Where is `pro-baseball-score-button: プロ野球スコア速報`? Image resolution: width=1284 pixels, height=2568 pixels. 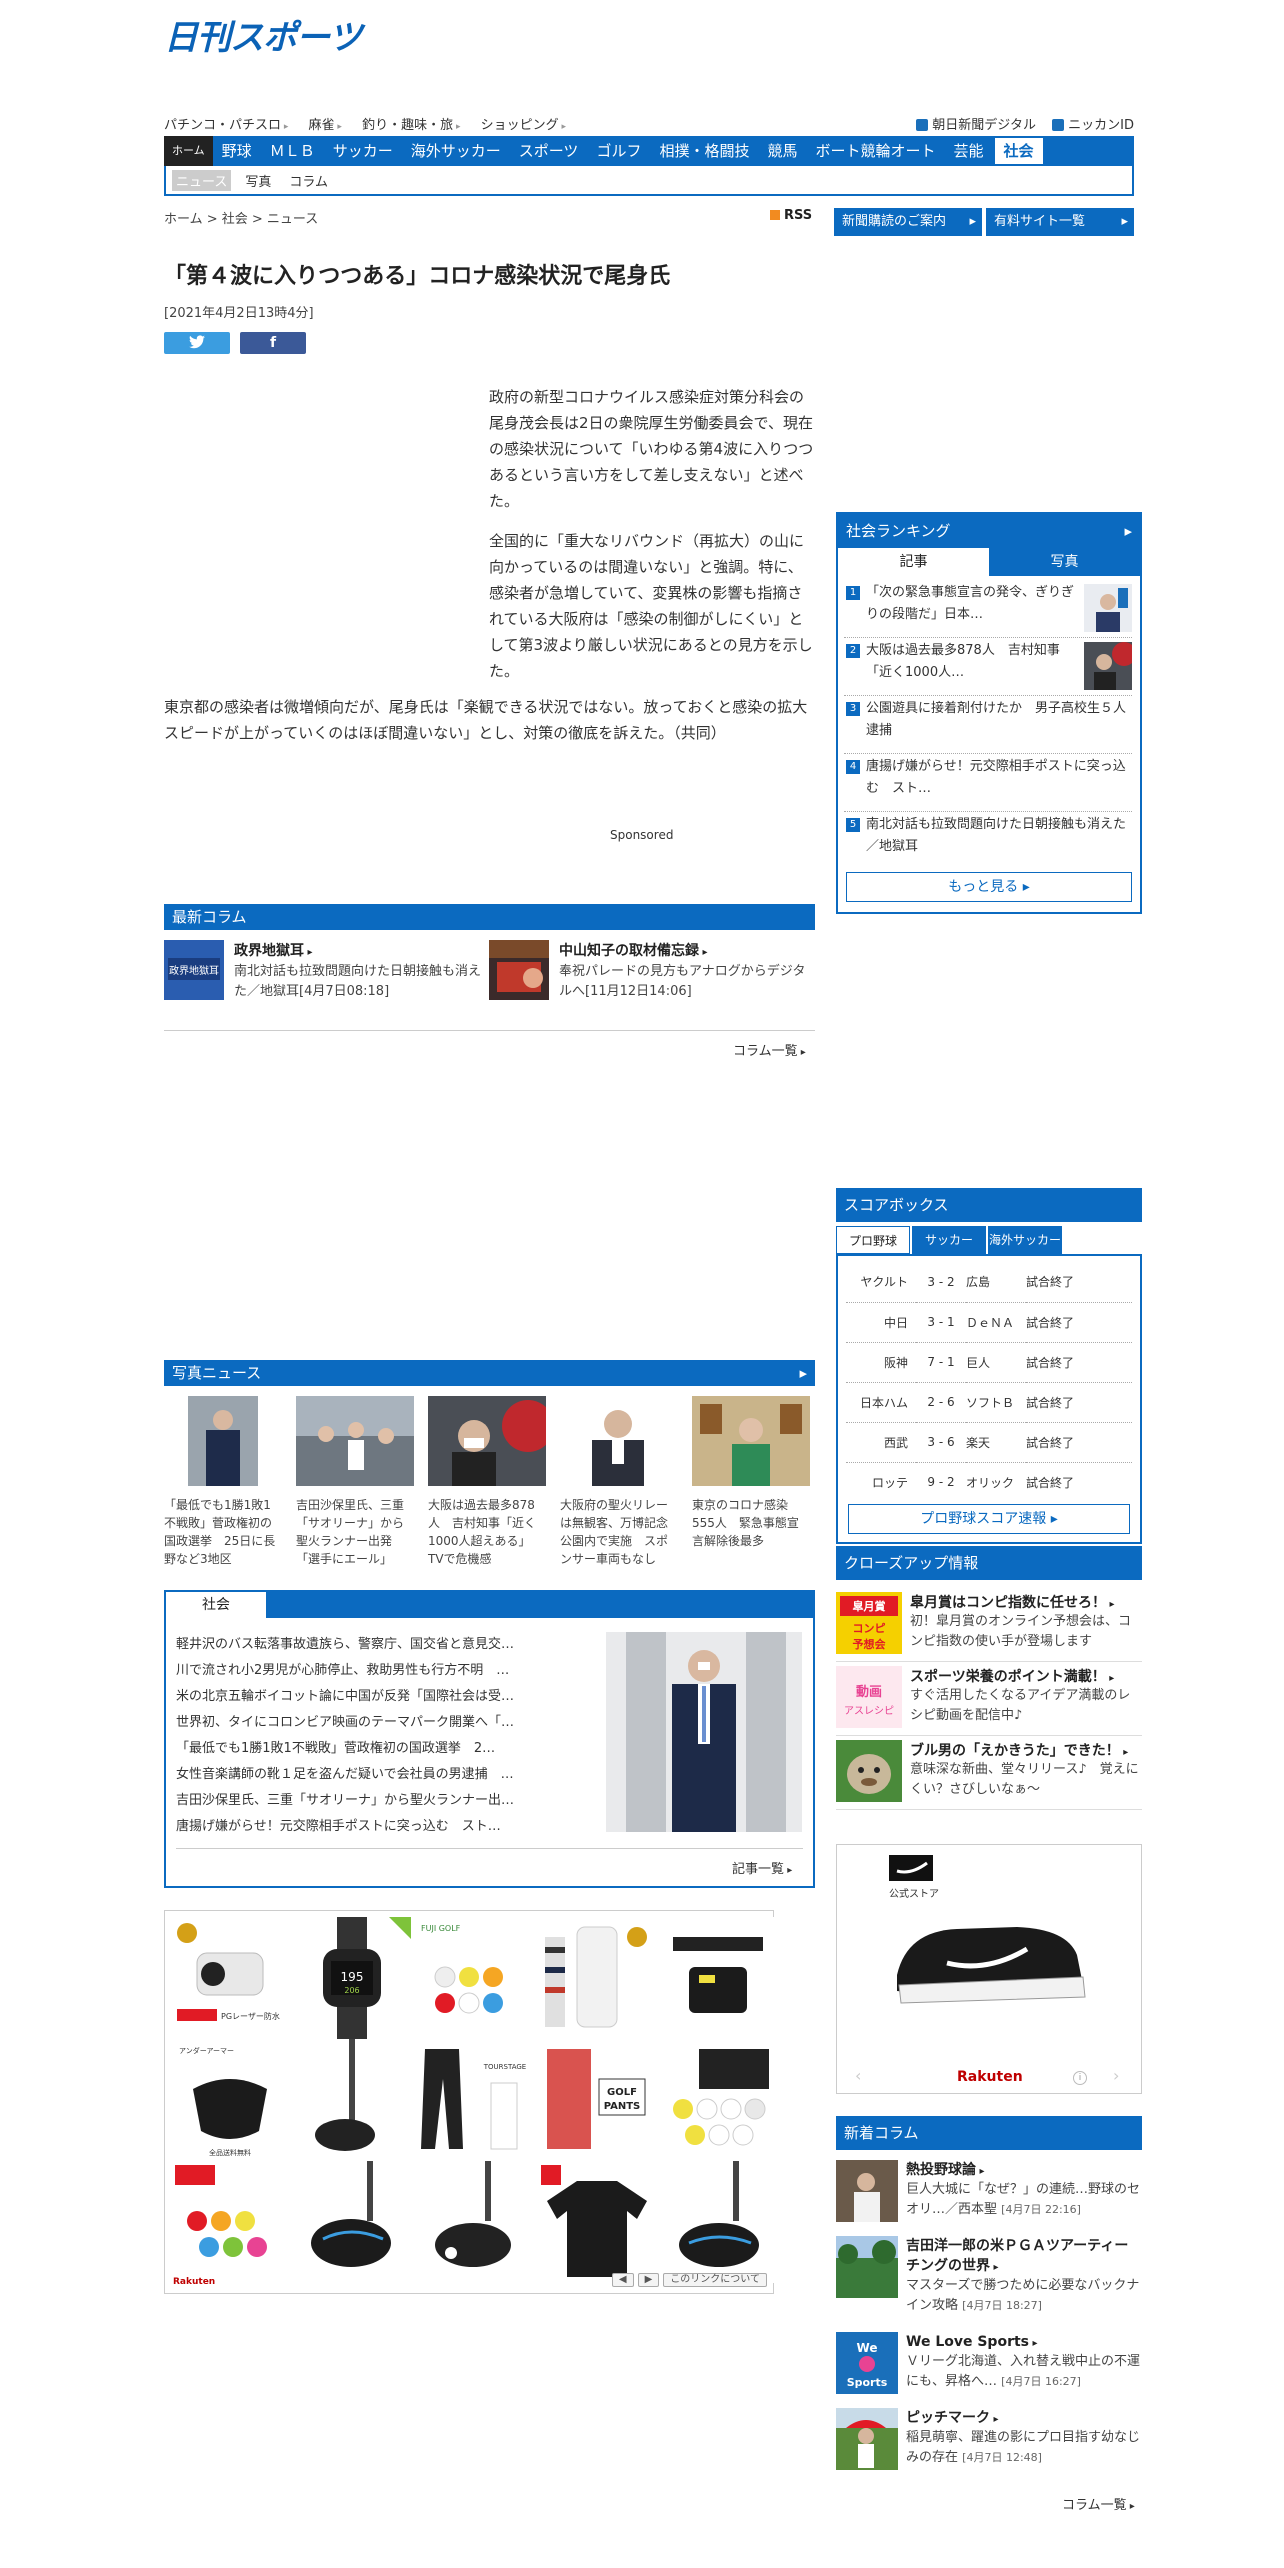 pro-baseball-score-button: プロ野球スコア速報 is located at coordinates (989, 1519).